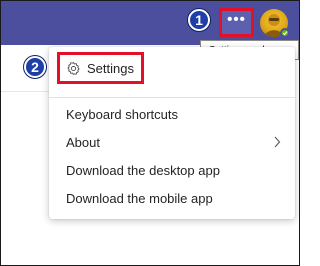  What do you see at coordinates (285, 33) in the screenshot?
I see `presence-available-icon` at bounding box center [285, 33].